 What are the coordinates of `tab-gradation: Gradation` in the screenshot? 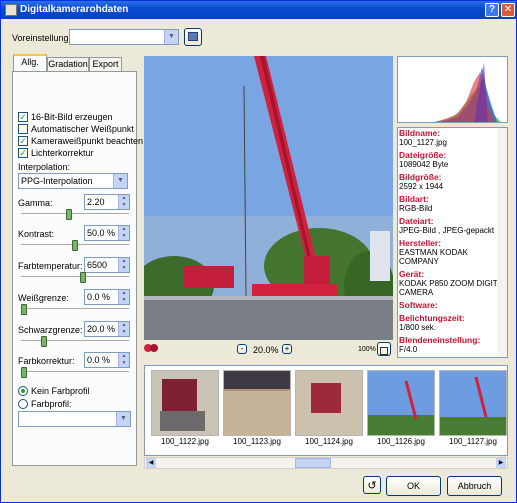 It's located at (68, 64).